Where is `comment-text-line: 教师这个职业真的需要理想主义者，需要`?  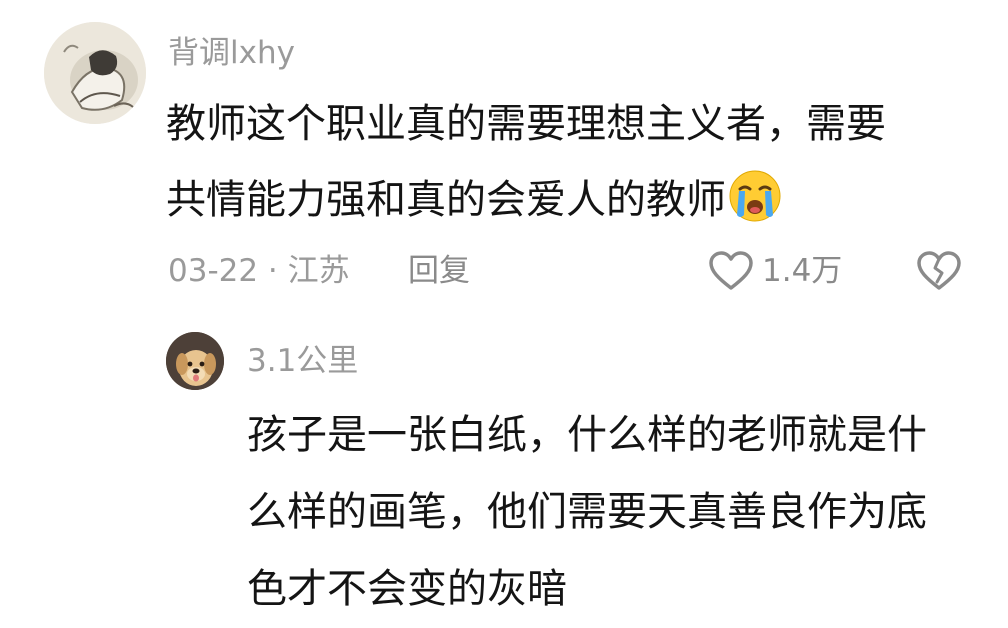 comment-text-line: 教师这个职业真的需要理想主义者，需要 is located at coordinates (526, 124).